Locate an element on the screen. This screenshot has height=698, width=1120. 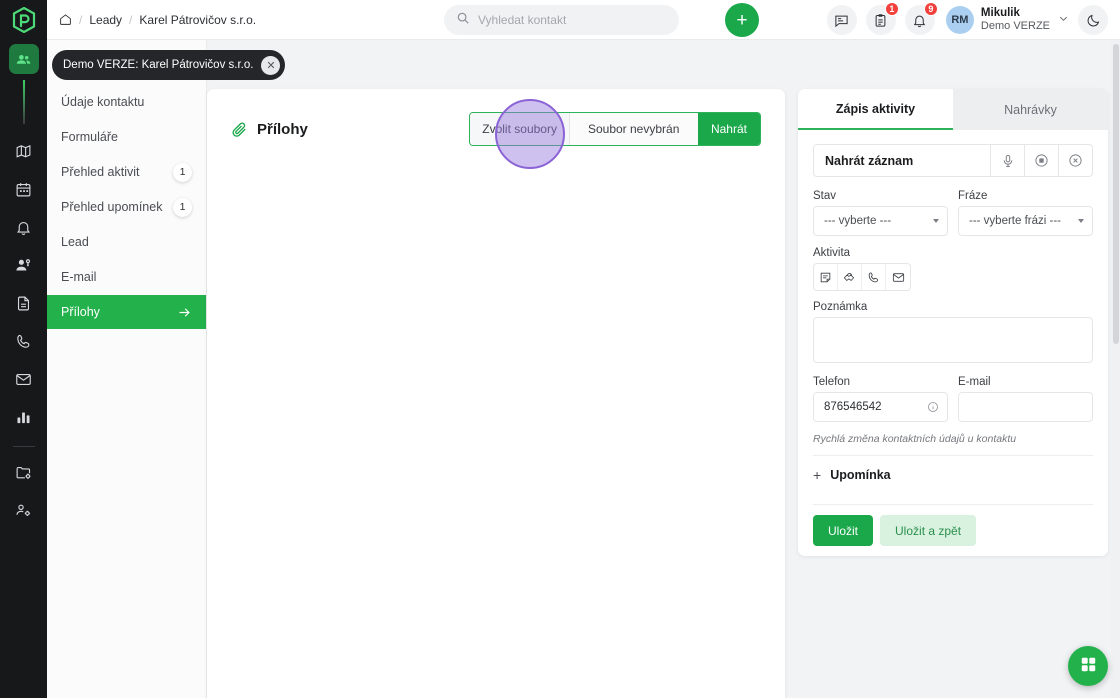
poznamka-label: Poznámka is located at coordinates (840, 307).